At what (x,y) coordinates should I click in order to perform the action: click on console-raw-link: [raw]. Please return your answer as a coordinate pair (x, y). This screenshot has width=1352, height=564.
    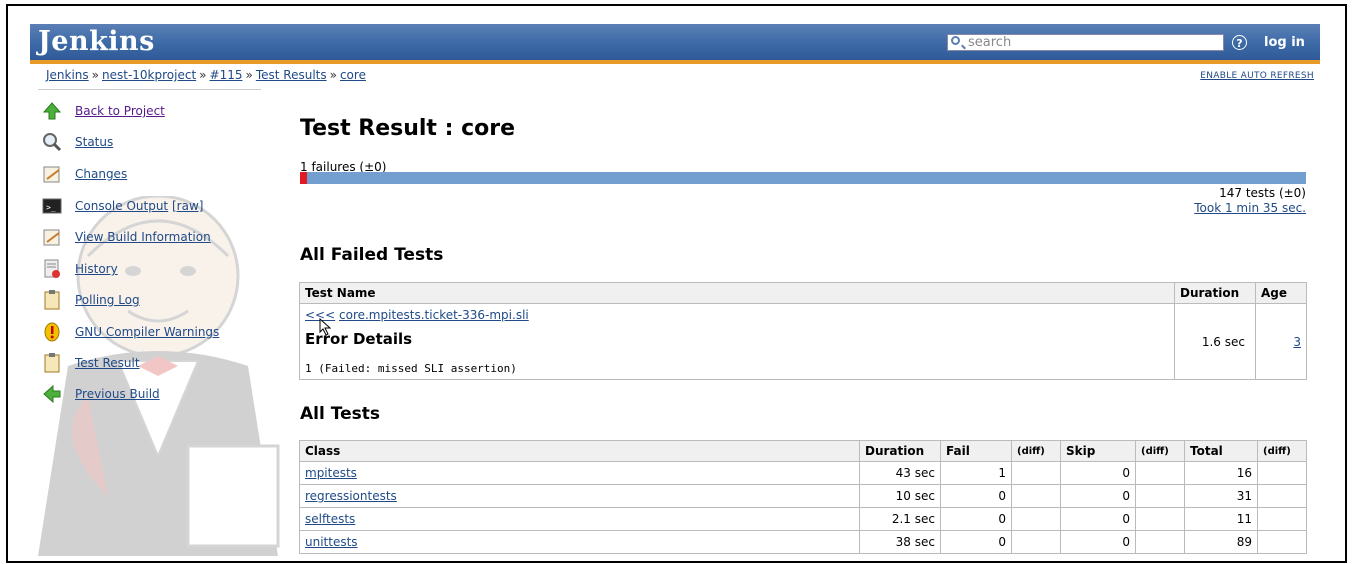
    Looking at the image, I should click on (187, 206).